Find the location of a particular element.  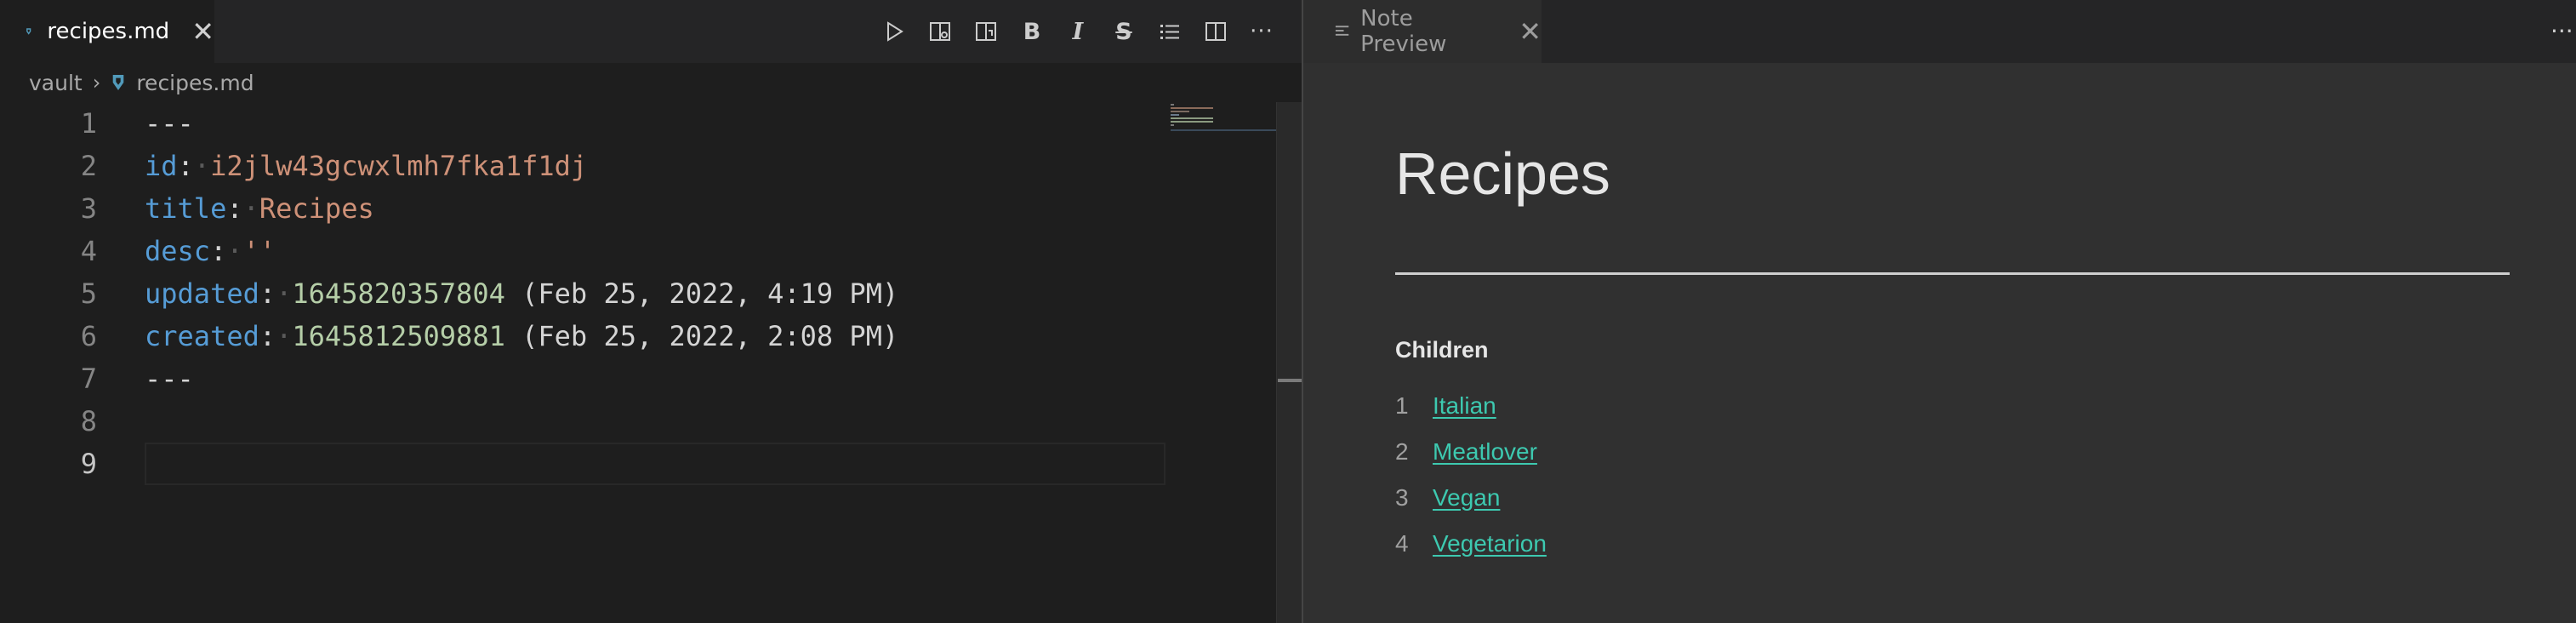

minimap is located at coordinates (1223, 127).